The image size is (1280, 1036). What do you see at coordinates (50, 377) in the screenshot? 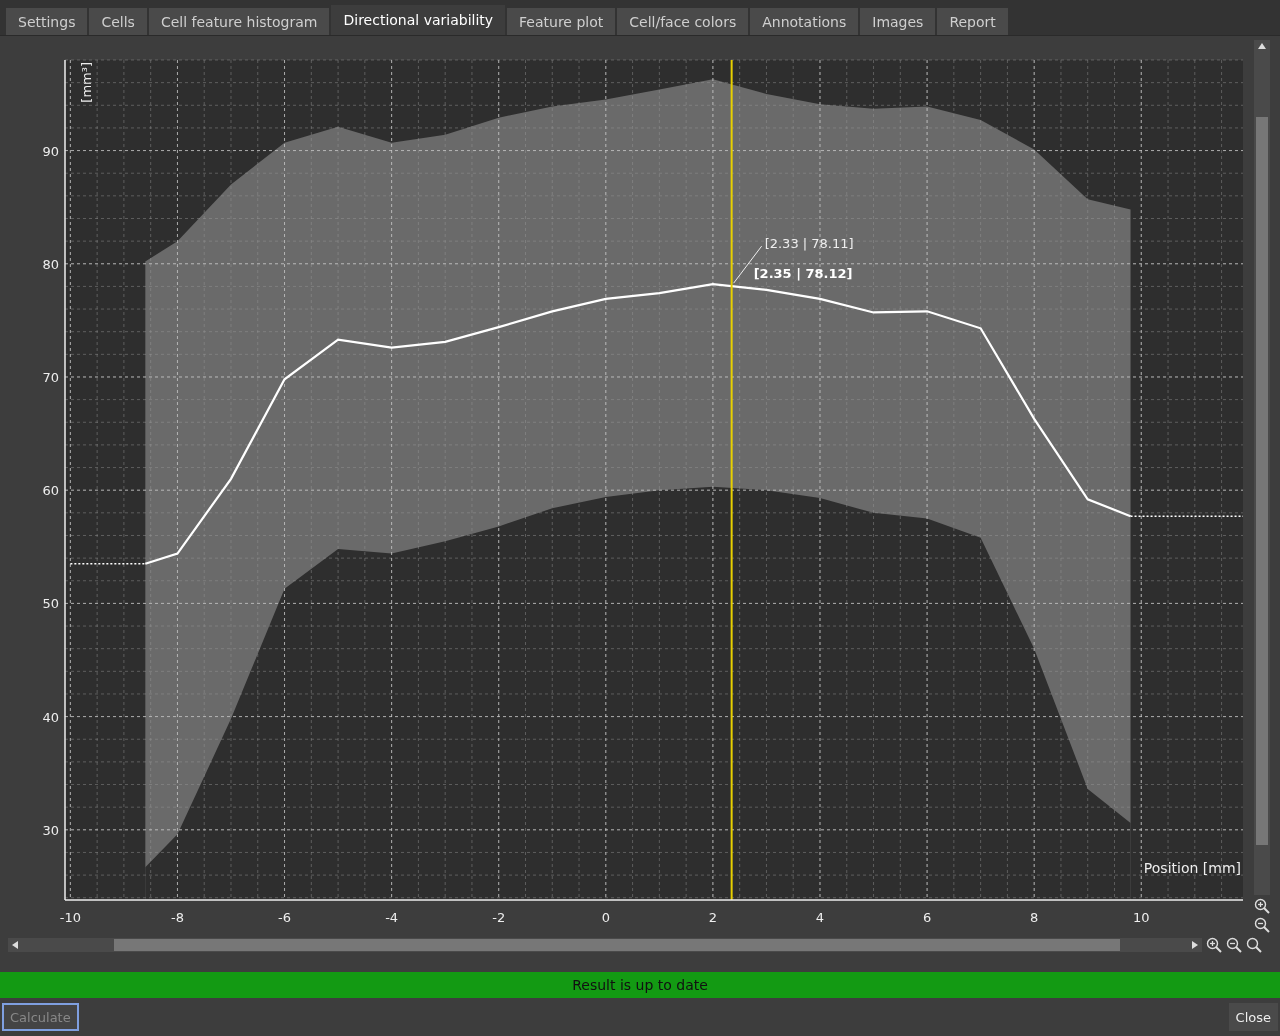
I see `tick-label: 70` at bounding box center [50, 377].